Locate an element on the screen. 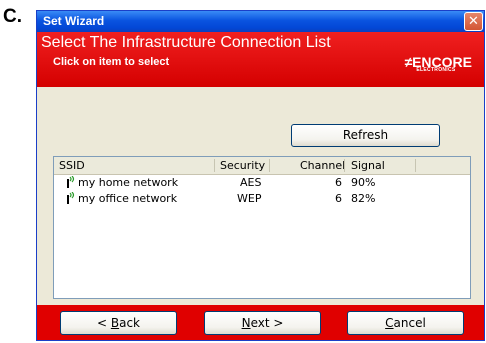 The image size is (486, 343). network-row: my home network AES 6 90% is located at coordinates (262, 183).